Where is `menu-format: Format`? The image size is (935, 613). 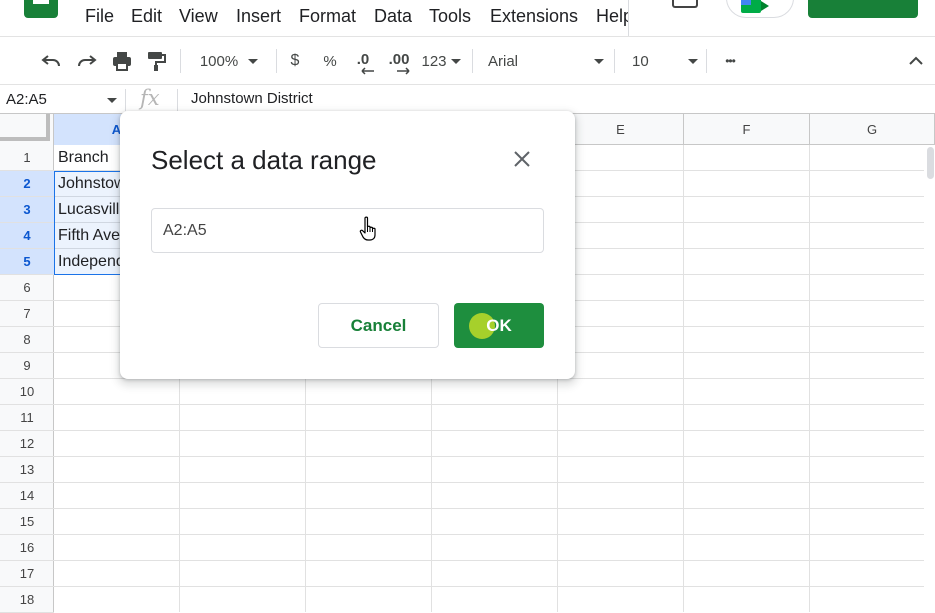 menu-format: Format is located at coordinates (327, 16).